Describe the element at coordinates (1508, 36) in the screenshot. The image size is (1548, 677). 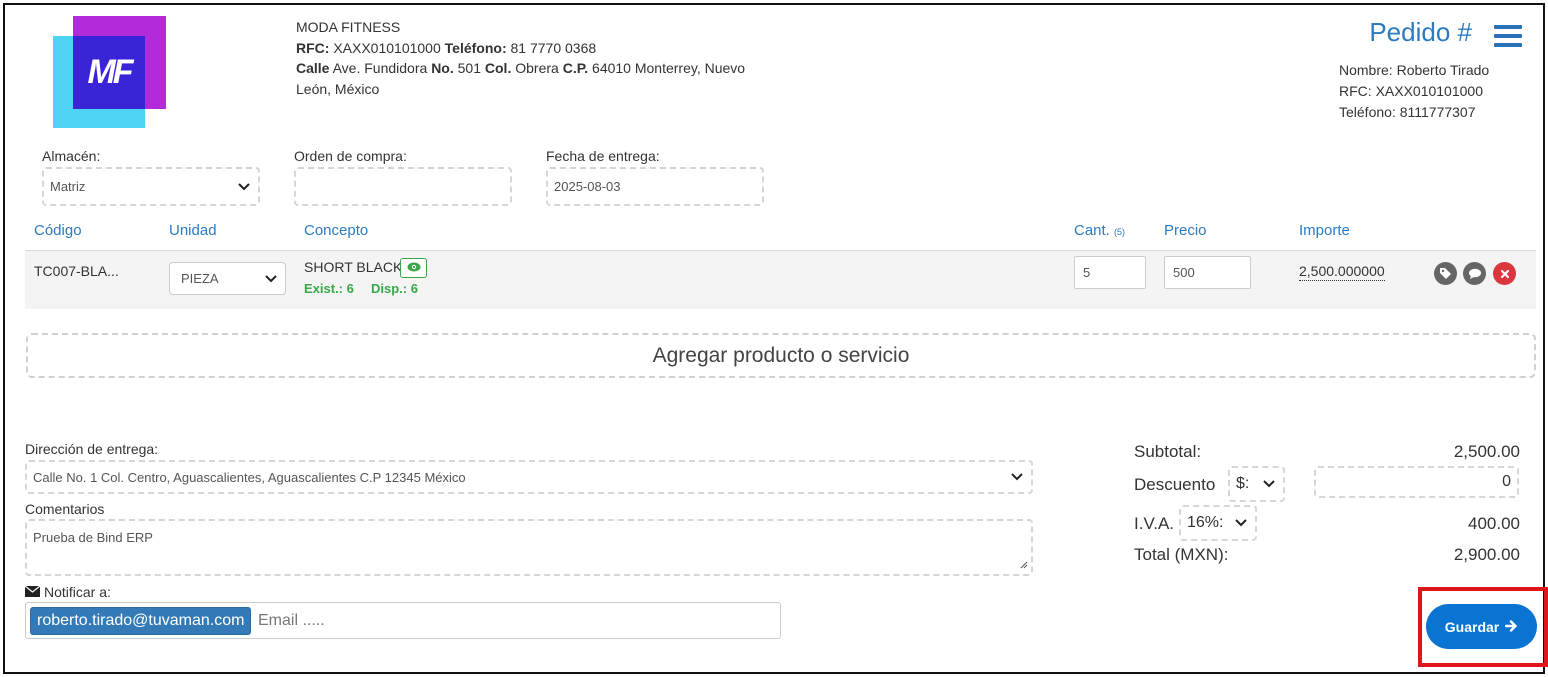
I see `menu-icon` at that location.